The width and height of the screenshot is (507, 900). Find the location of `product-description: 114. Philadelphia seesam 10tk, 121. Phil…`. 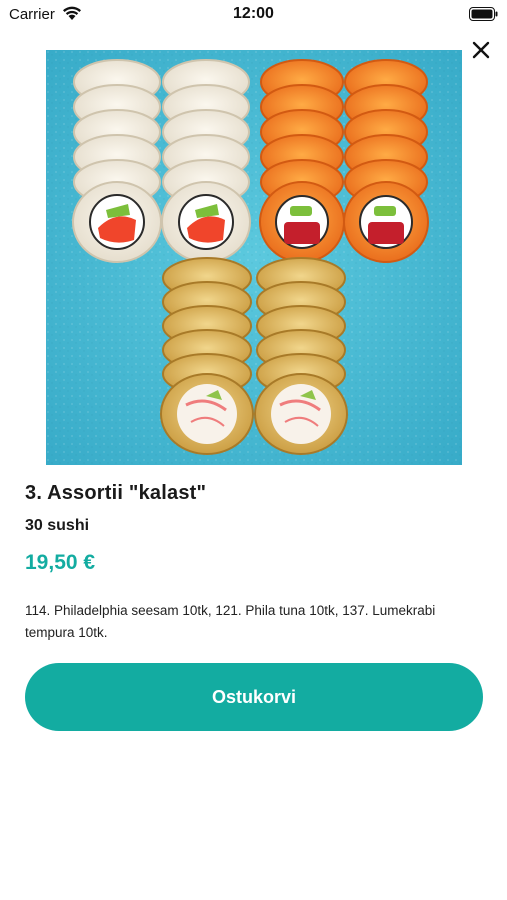

product-description: 114. Philadelphia seesam 10tk, 121. Phil… is located at coordinates (230, 621).